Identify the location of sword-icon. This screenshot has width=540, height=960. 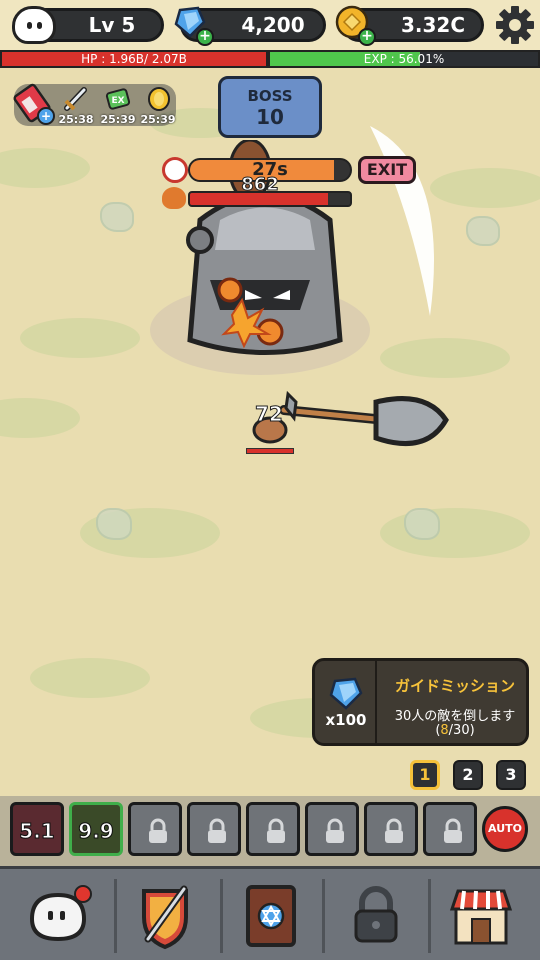
(75, 99).